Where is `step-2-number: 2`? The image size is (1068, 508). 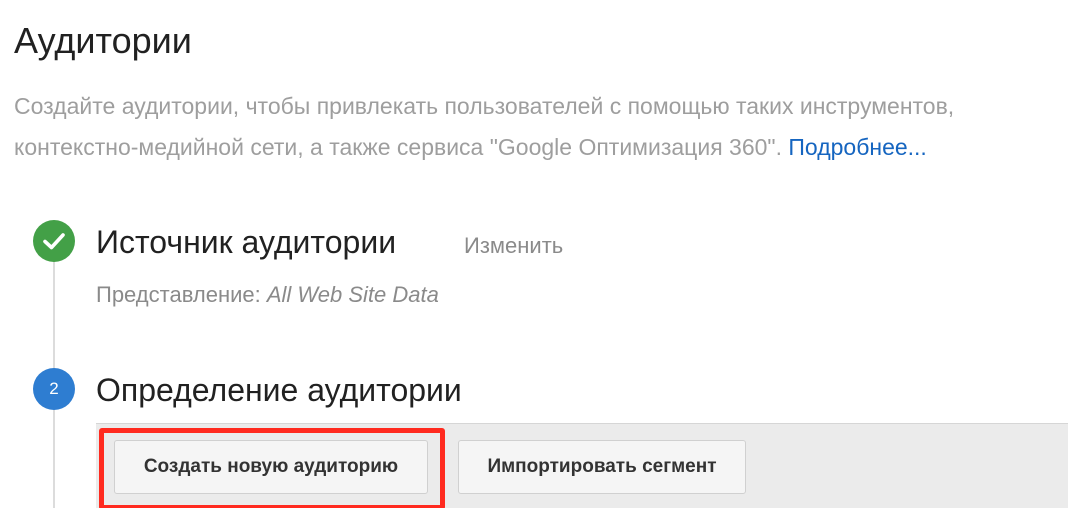 step-2-number: 2 is located at coordinates (54, 388).